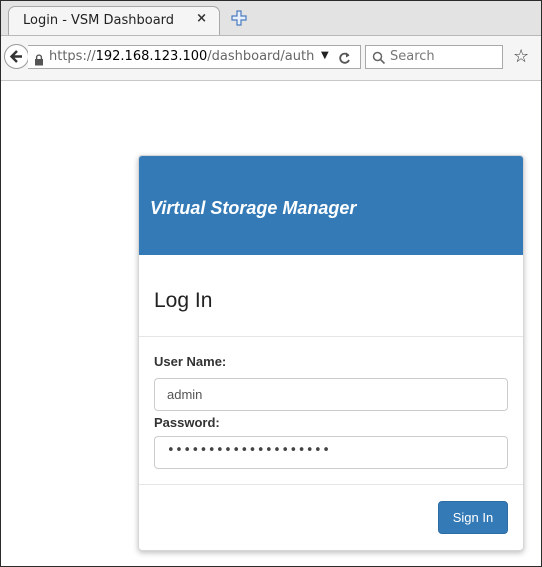  I want to click on url-text: https://192.168.123.100/dashboard/auth, so click(181, 56).